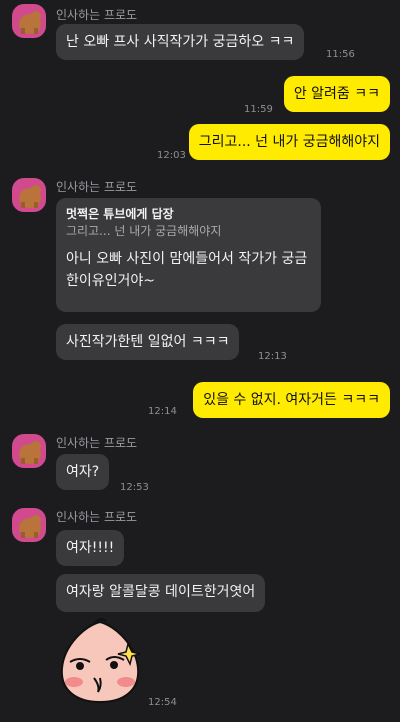 This screenshot has width=400, height=722. Describe the element at coordinates (162, 411) in the screenshot. I see `message-time: 12:14` at that location.